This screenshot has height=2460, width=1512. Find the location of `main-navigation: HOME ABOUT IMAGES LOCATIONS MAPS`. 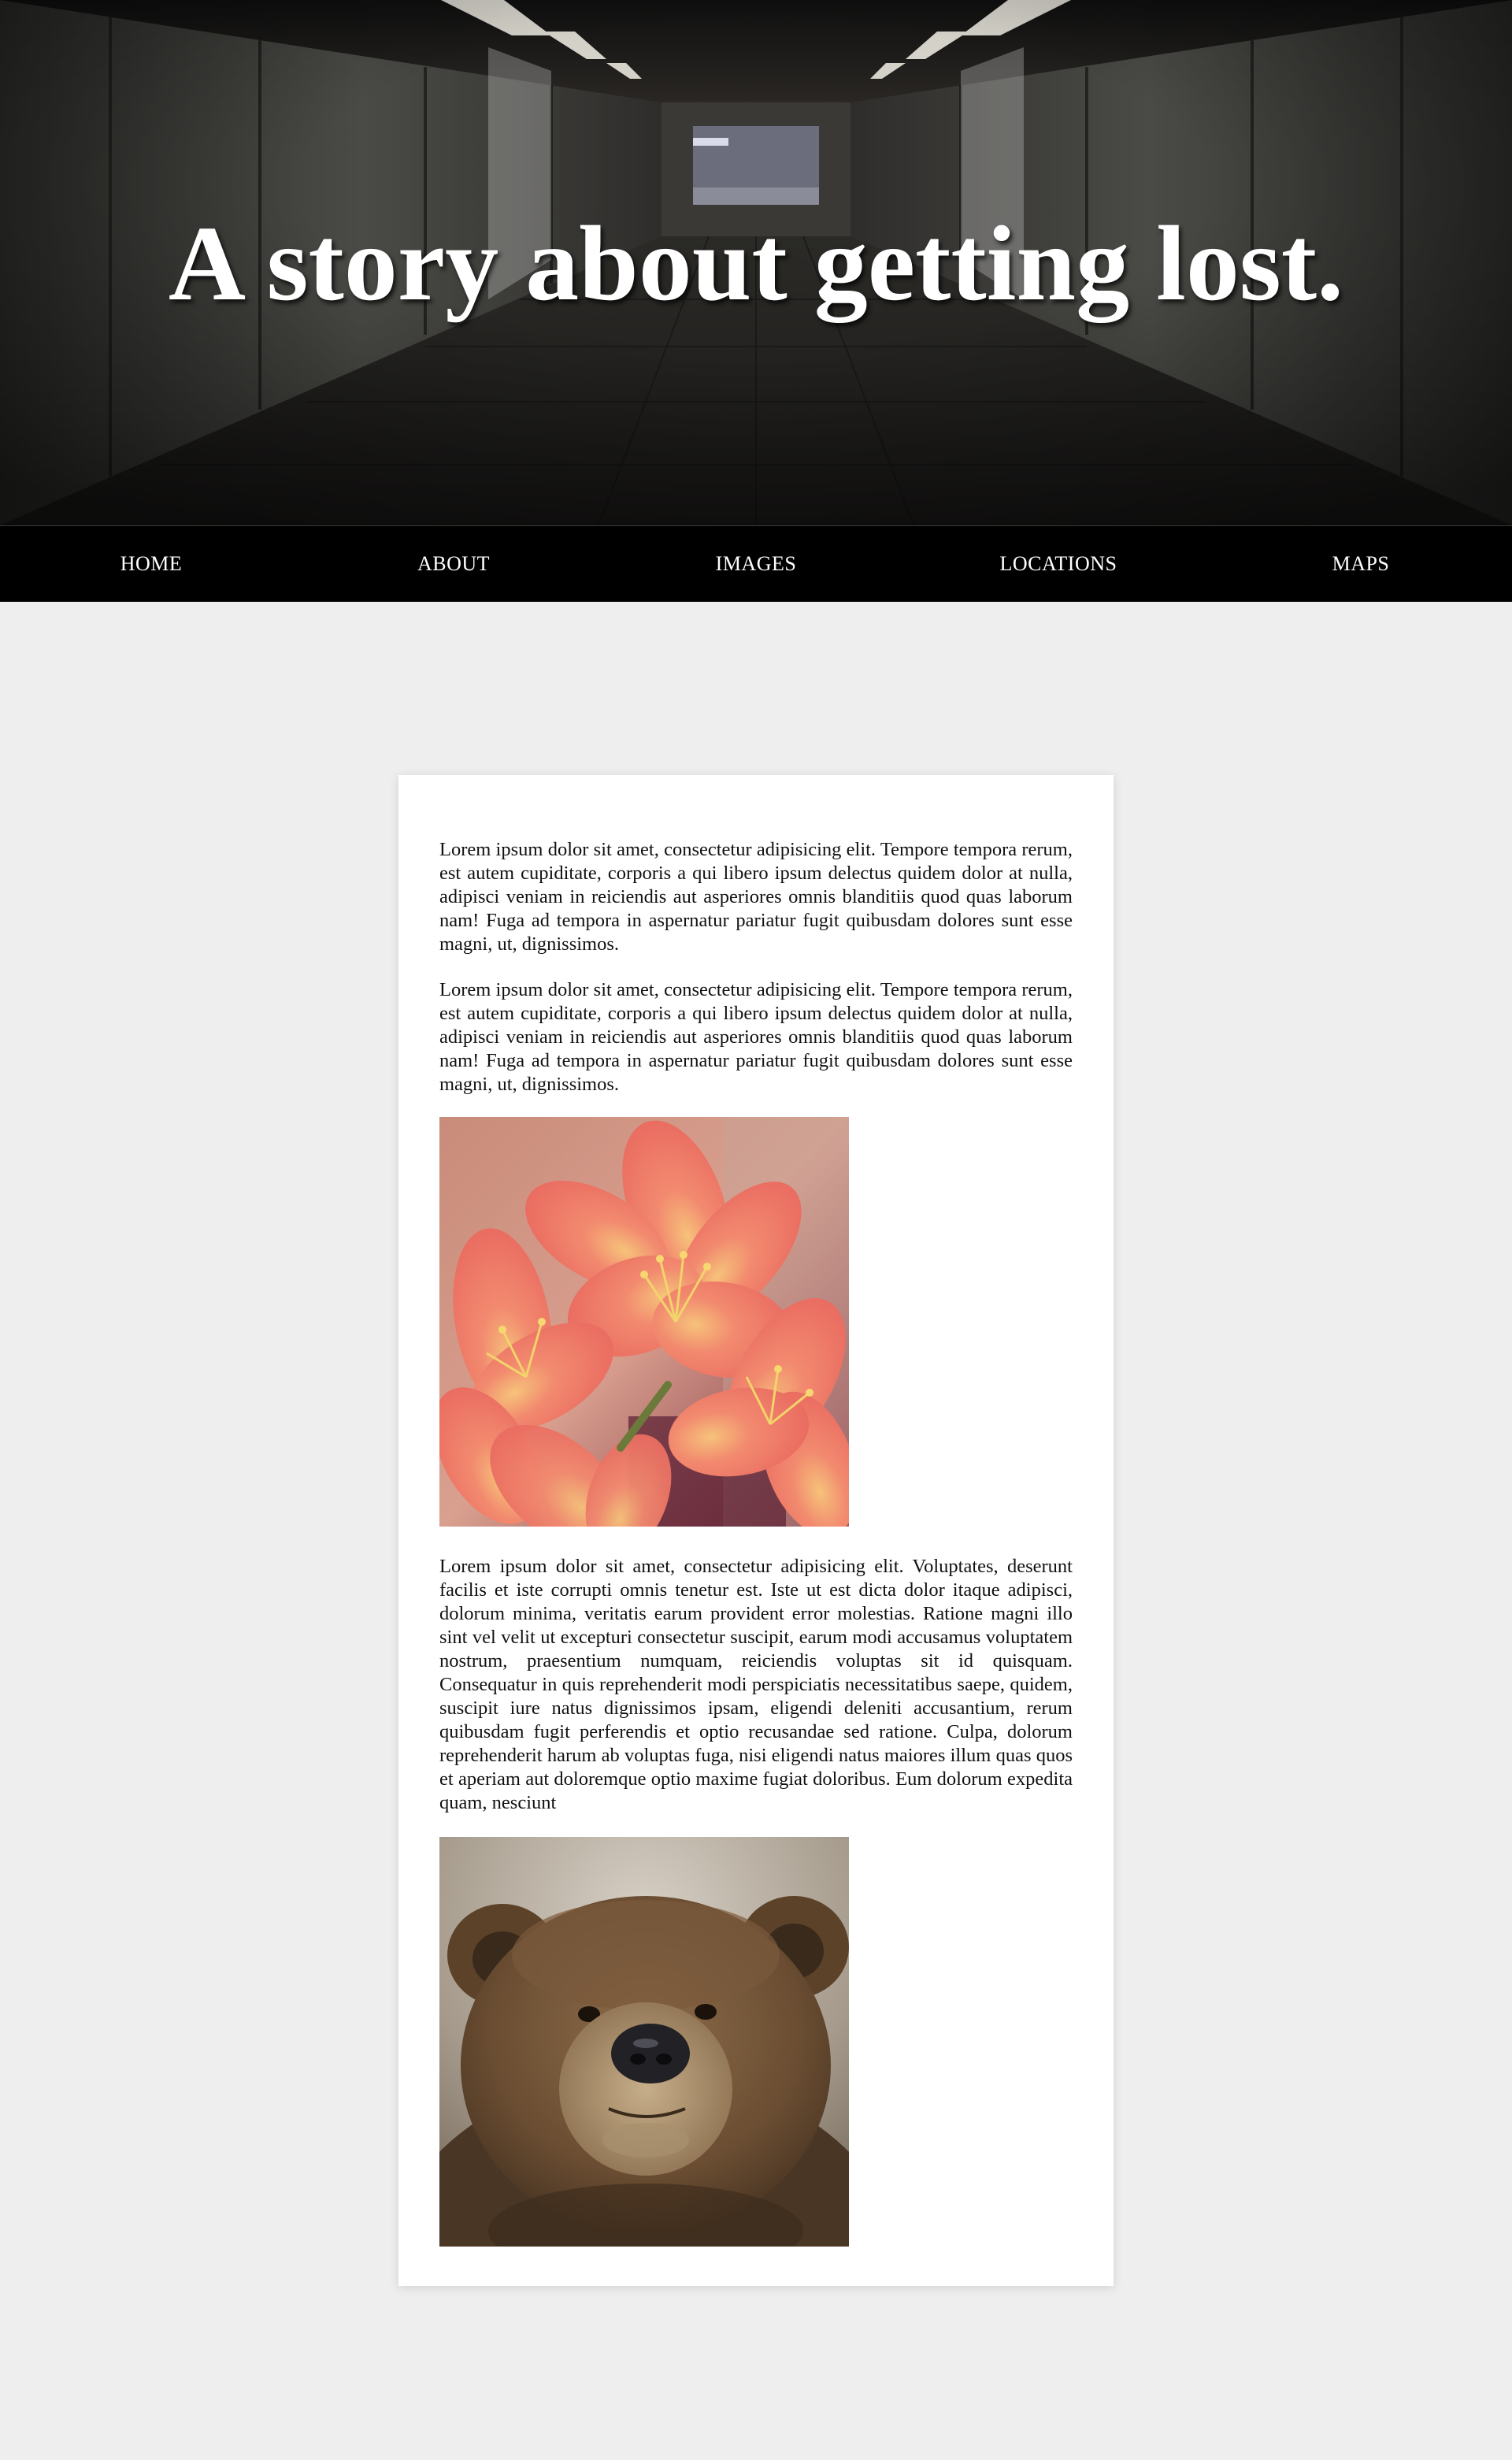

main-navigation: HOME ABOUT IMAGES LOCATIONS MAPS is located at coordinates (756, 563).